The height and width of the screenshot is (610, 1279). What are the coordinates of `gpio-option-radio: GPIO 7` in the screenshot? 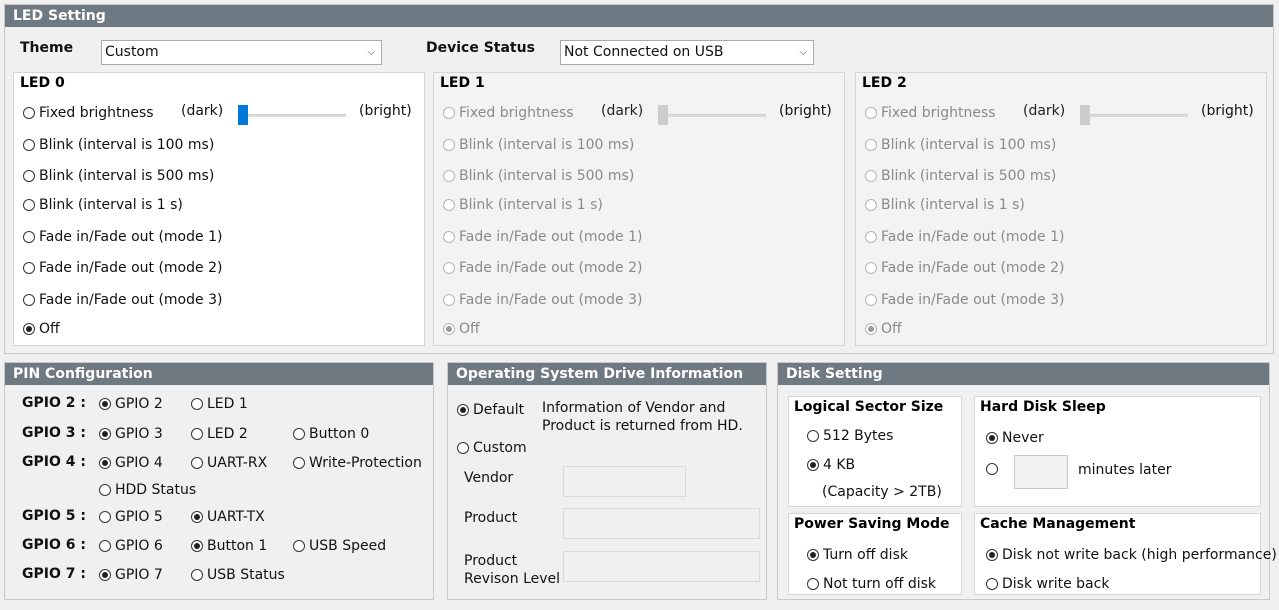 It's located at (131, 575).